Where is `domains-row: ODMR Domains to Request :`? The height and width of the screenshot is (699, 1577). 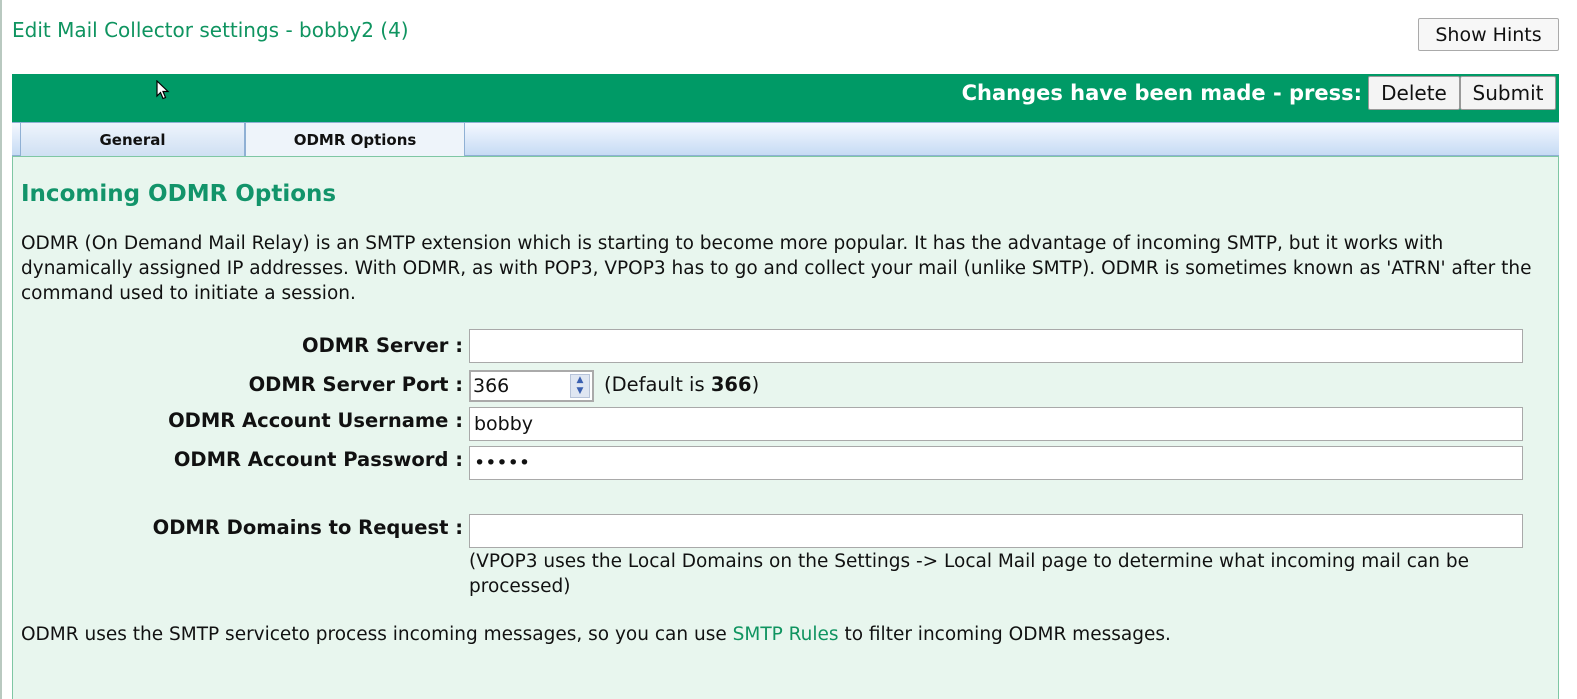 domains-row: ODMR Domains to Request : is located at coordinates (786, 534).